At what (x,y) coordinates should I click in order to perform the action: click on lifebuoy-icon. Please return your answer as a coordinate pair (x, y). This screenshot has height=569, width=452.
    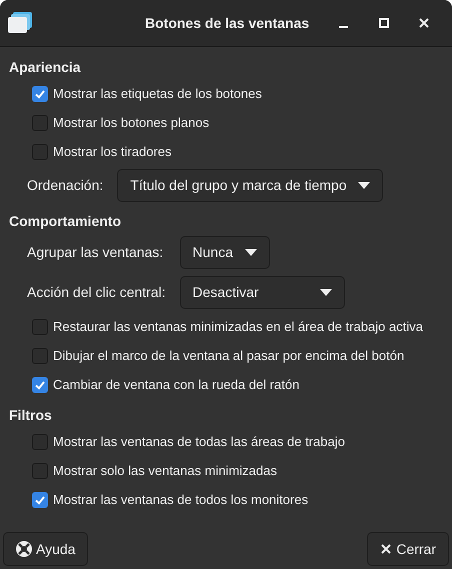
    Looking at the image, I should click on (24, 549).